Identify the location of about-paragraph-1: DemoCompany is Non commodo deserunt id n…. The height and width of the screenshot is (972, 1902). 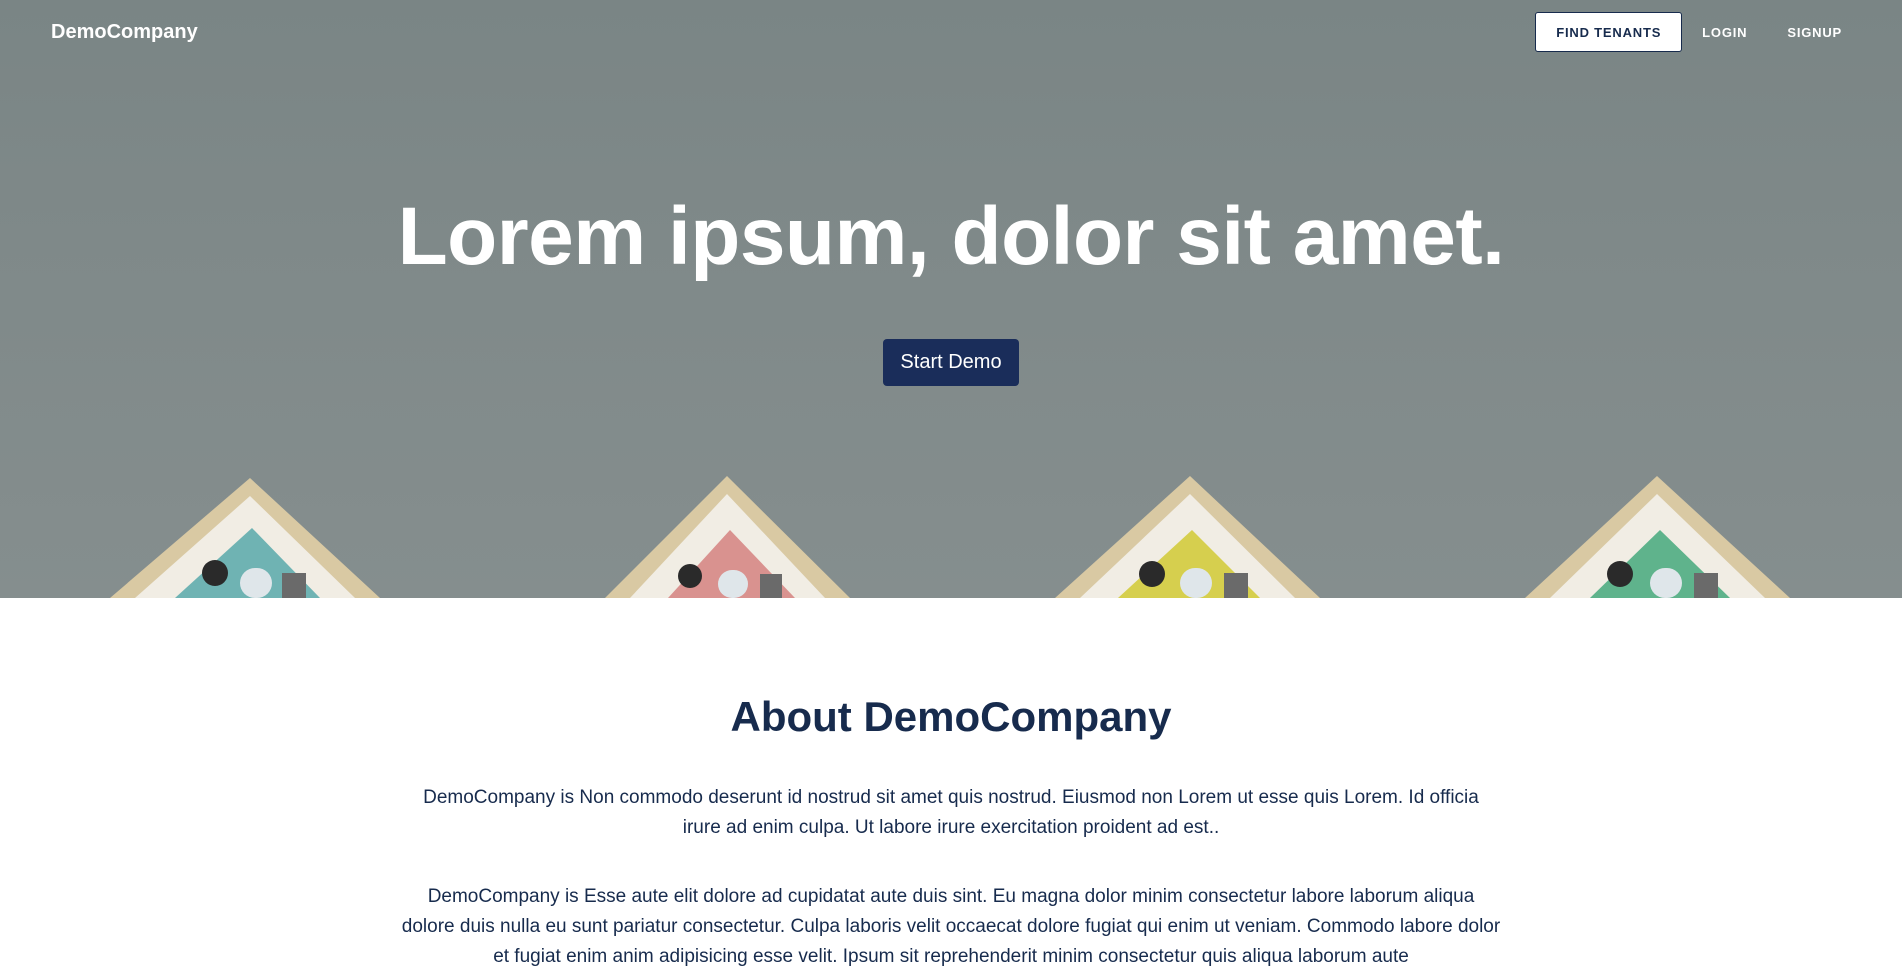
(951, 812).